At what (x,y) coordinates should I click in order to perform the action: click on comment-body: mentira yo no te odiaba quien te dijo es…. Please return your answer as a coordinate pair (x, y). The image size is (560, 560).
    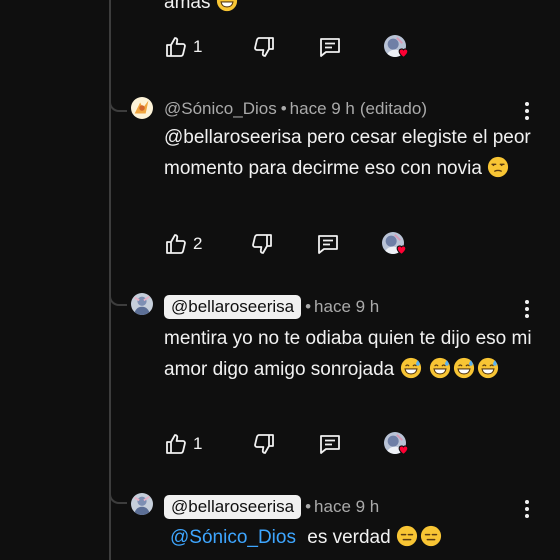
    Looking at the image, I should click on (348, 354).